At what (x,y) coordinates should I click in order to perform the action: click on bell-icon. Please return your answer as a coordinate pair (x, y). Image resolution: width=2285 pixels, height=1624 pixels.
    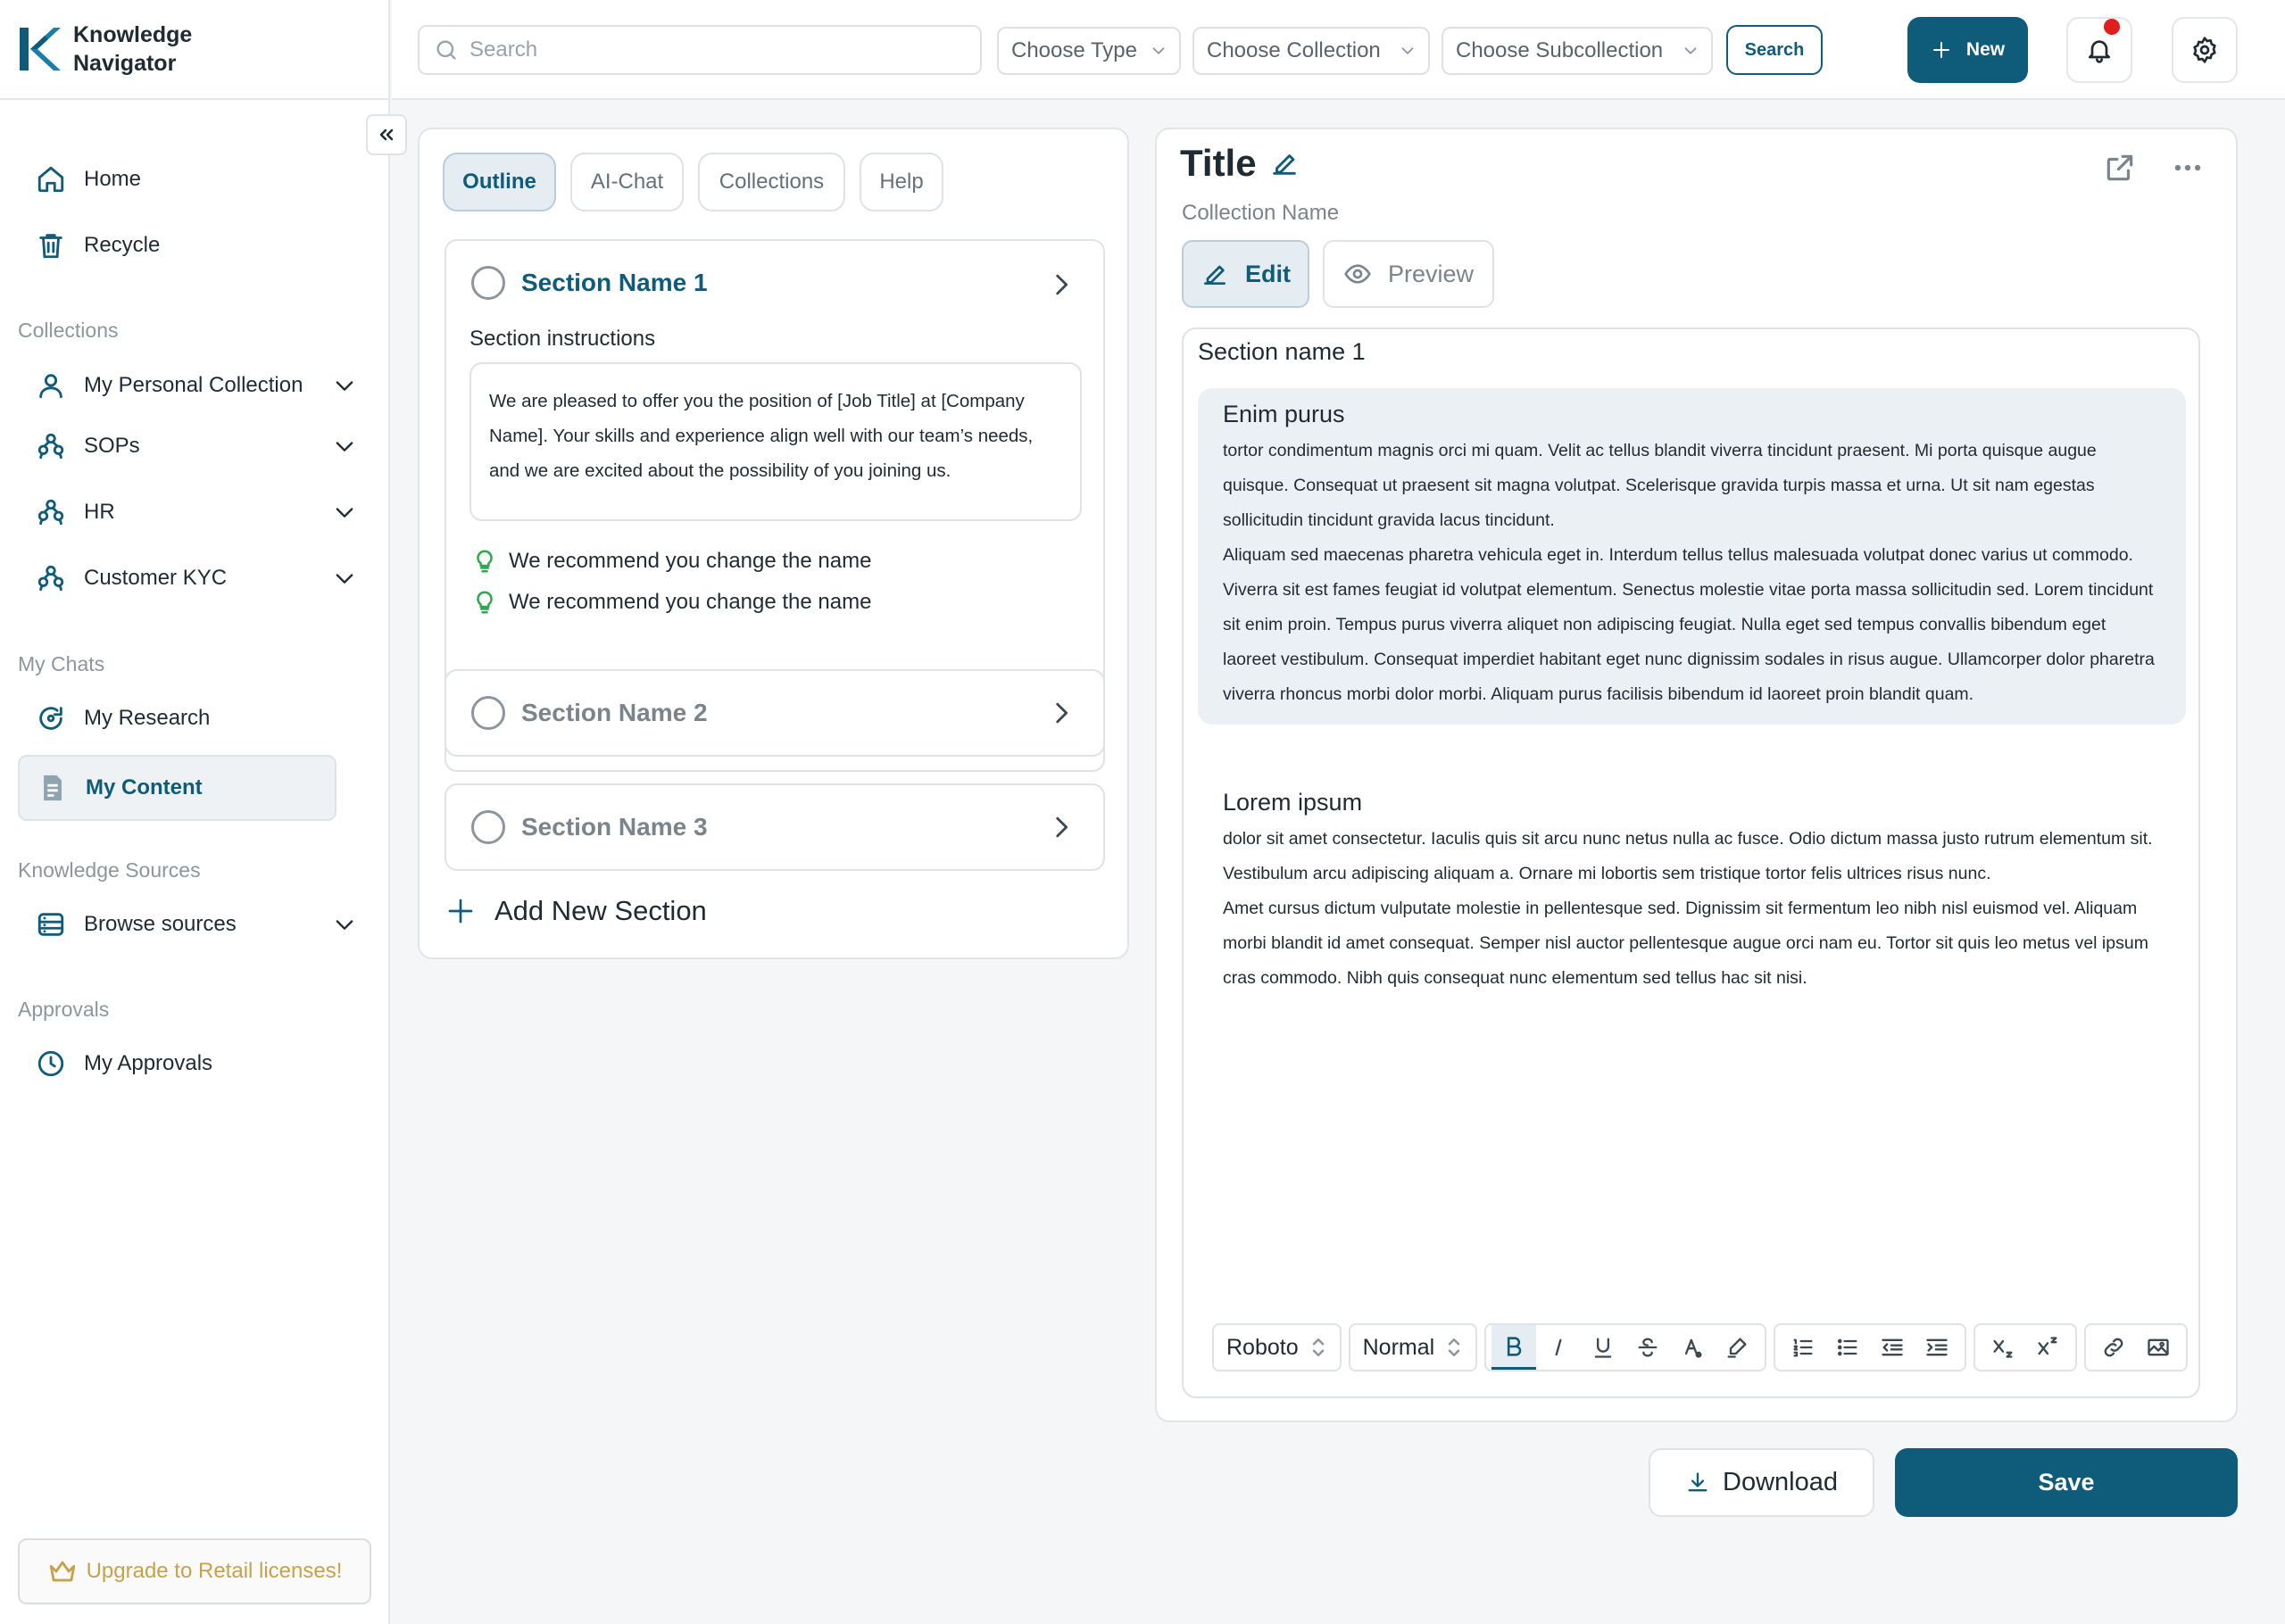
    Looking at the image, I should click on (2099, 51).